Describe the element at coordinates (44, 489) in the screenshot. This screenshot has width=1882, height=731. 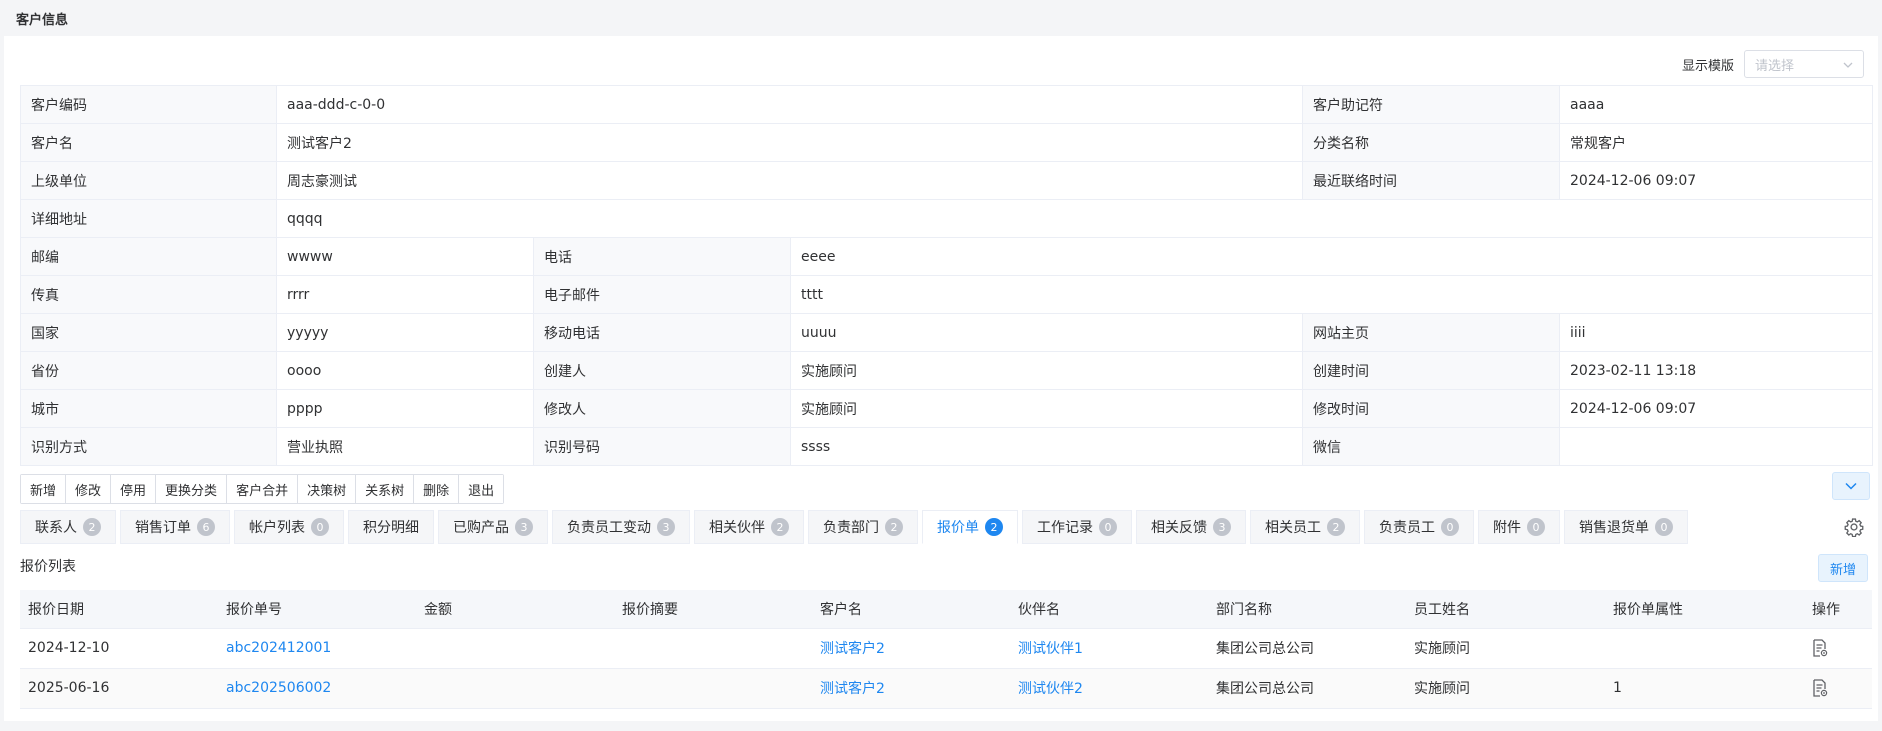
I see `add-button: 新增` at that location.